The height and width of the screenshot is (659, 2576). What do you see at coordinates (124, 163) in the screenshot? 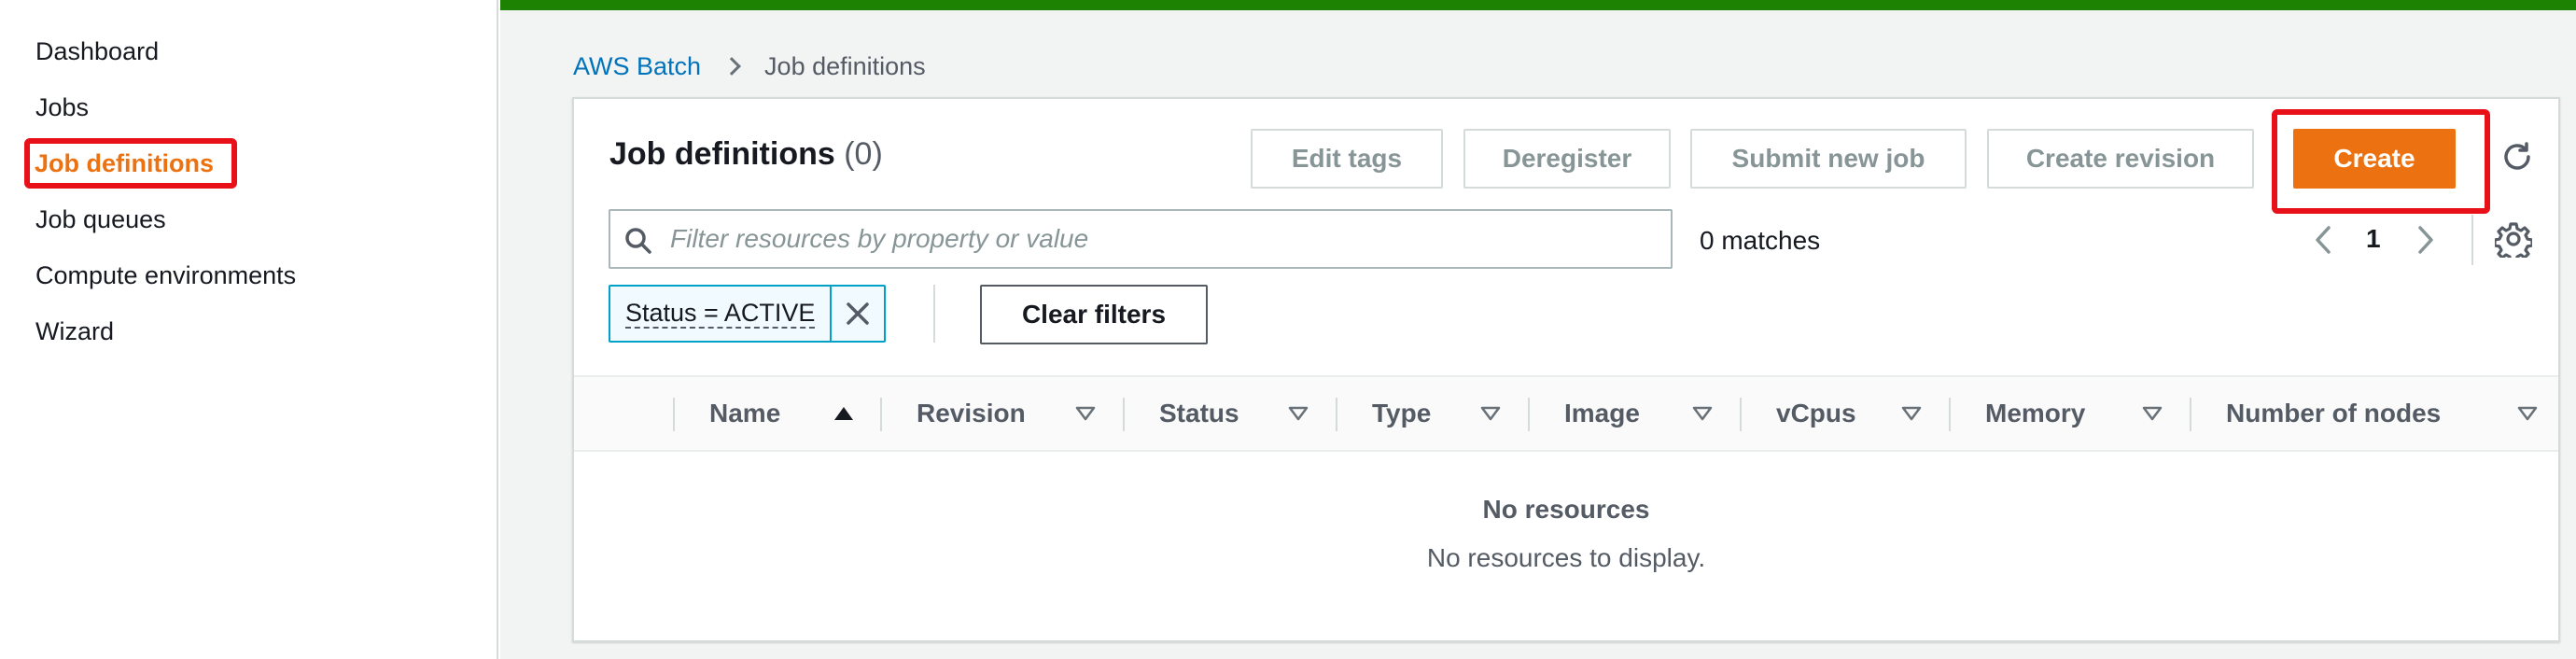
I see `sidebar-item-job-definitions: Job definitions` at bounding box center [124, 163].